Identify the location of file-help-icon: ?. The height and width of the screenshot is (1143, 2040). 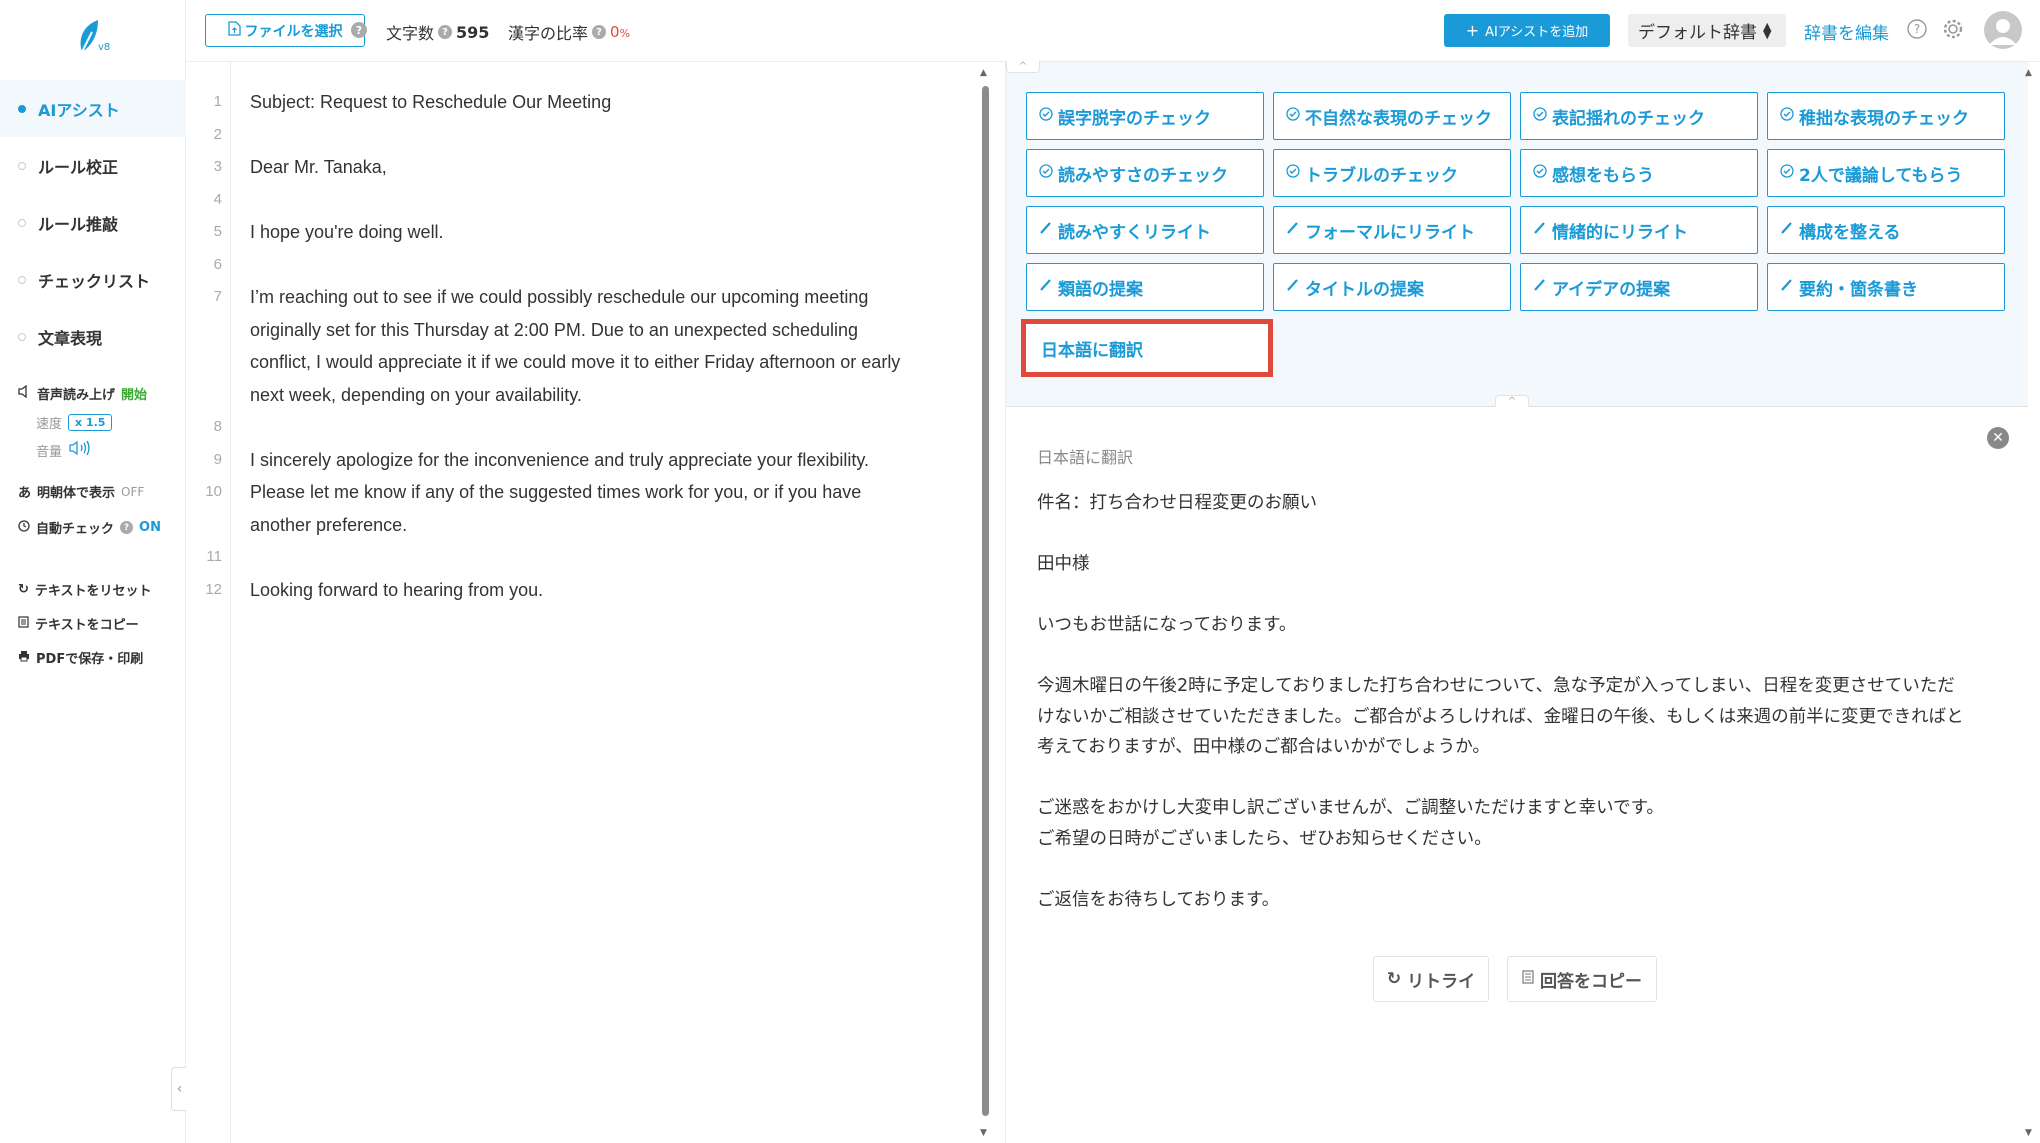
(359, 30).